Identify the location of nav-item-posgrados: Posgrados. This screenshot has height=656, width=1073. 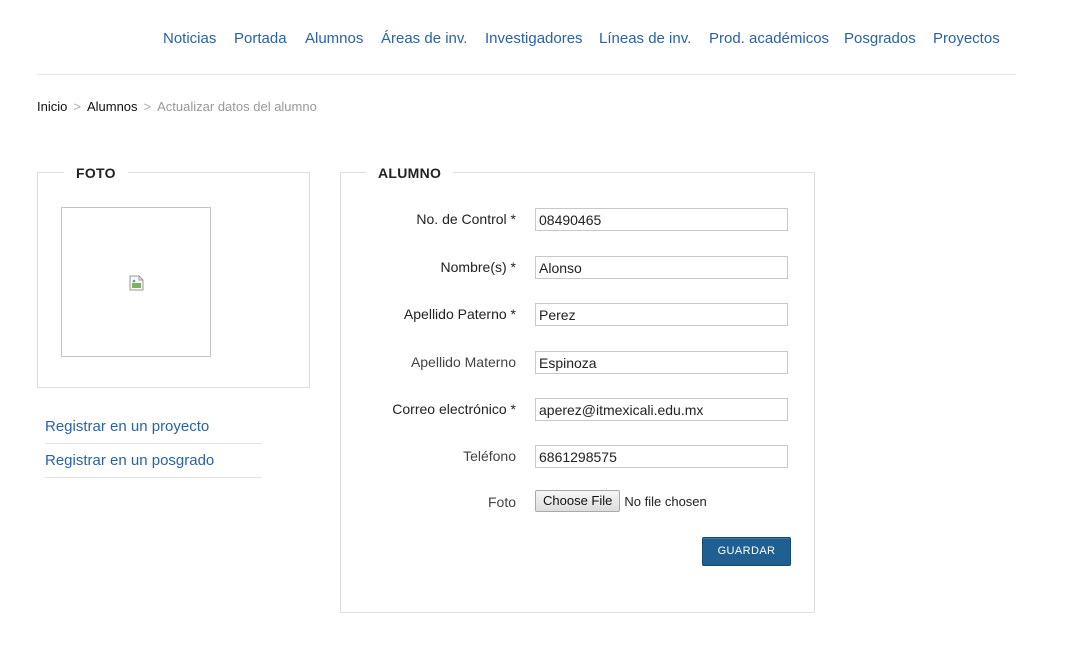
(880, 39).